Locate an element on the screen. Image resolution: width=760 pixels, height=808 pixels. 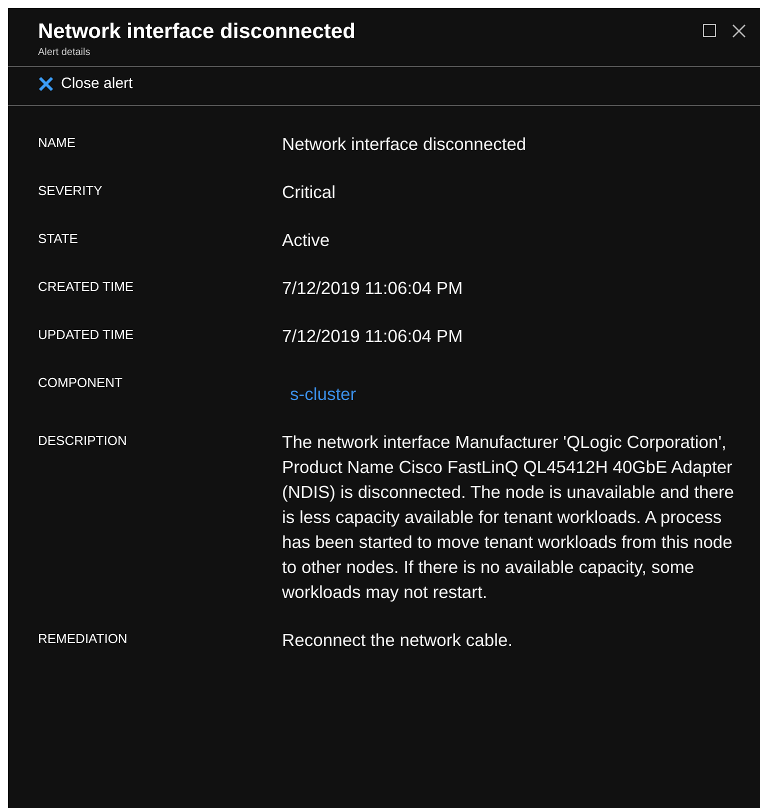
field-value: Network interface disconnected is located at coordinates (405, 144).